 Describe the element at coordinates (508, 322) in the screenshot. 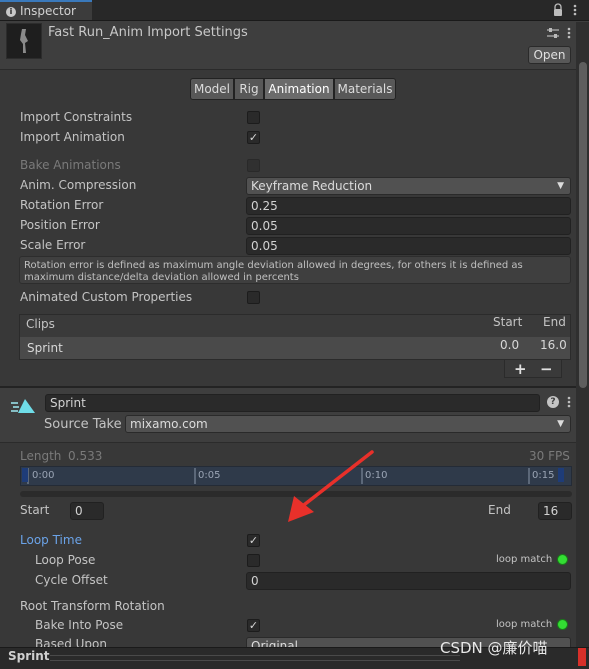

I see `clips-start-header: Start` at that location.